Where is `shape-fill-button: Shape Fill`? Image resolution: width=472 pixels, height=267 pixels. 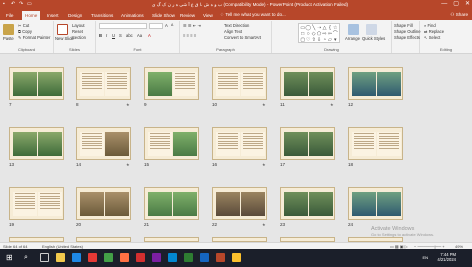 shape-fill-button: Shape Fill is located at coordinates (403, 25).